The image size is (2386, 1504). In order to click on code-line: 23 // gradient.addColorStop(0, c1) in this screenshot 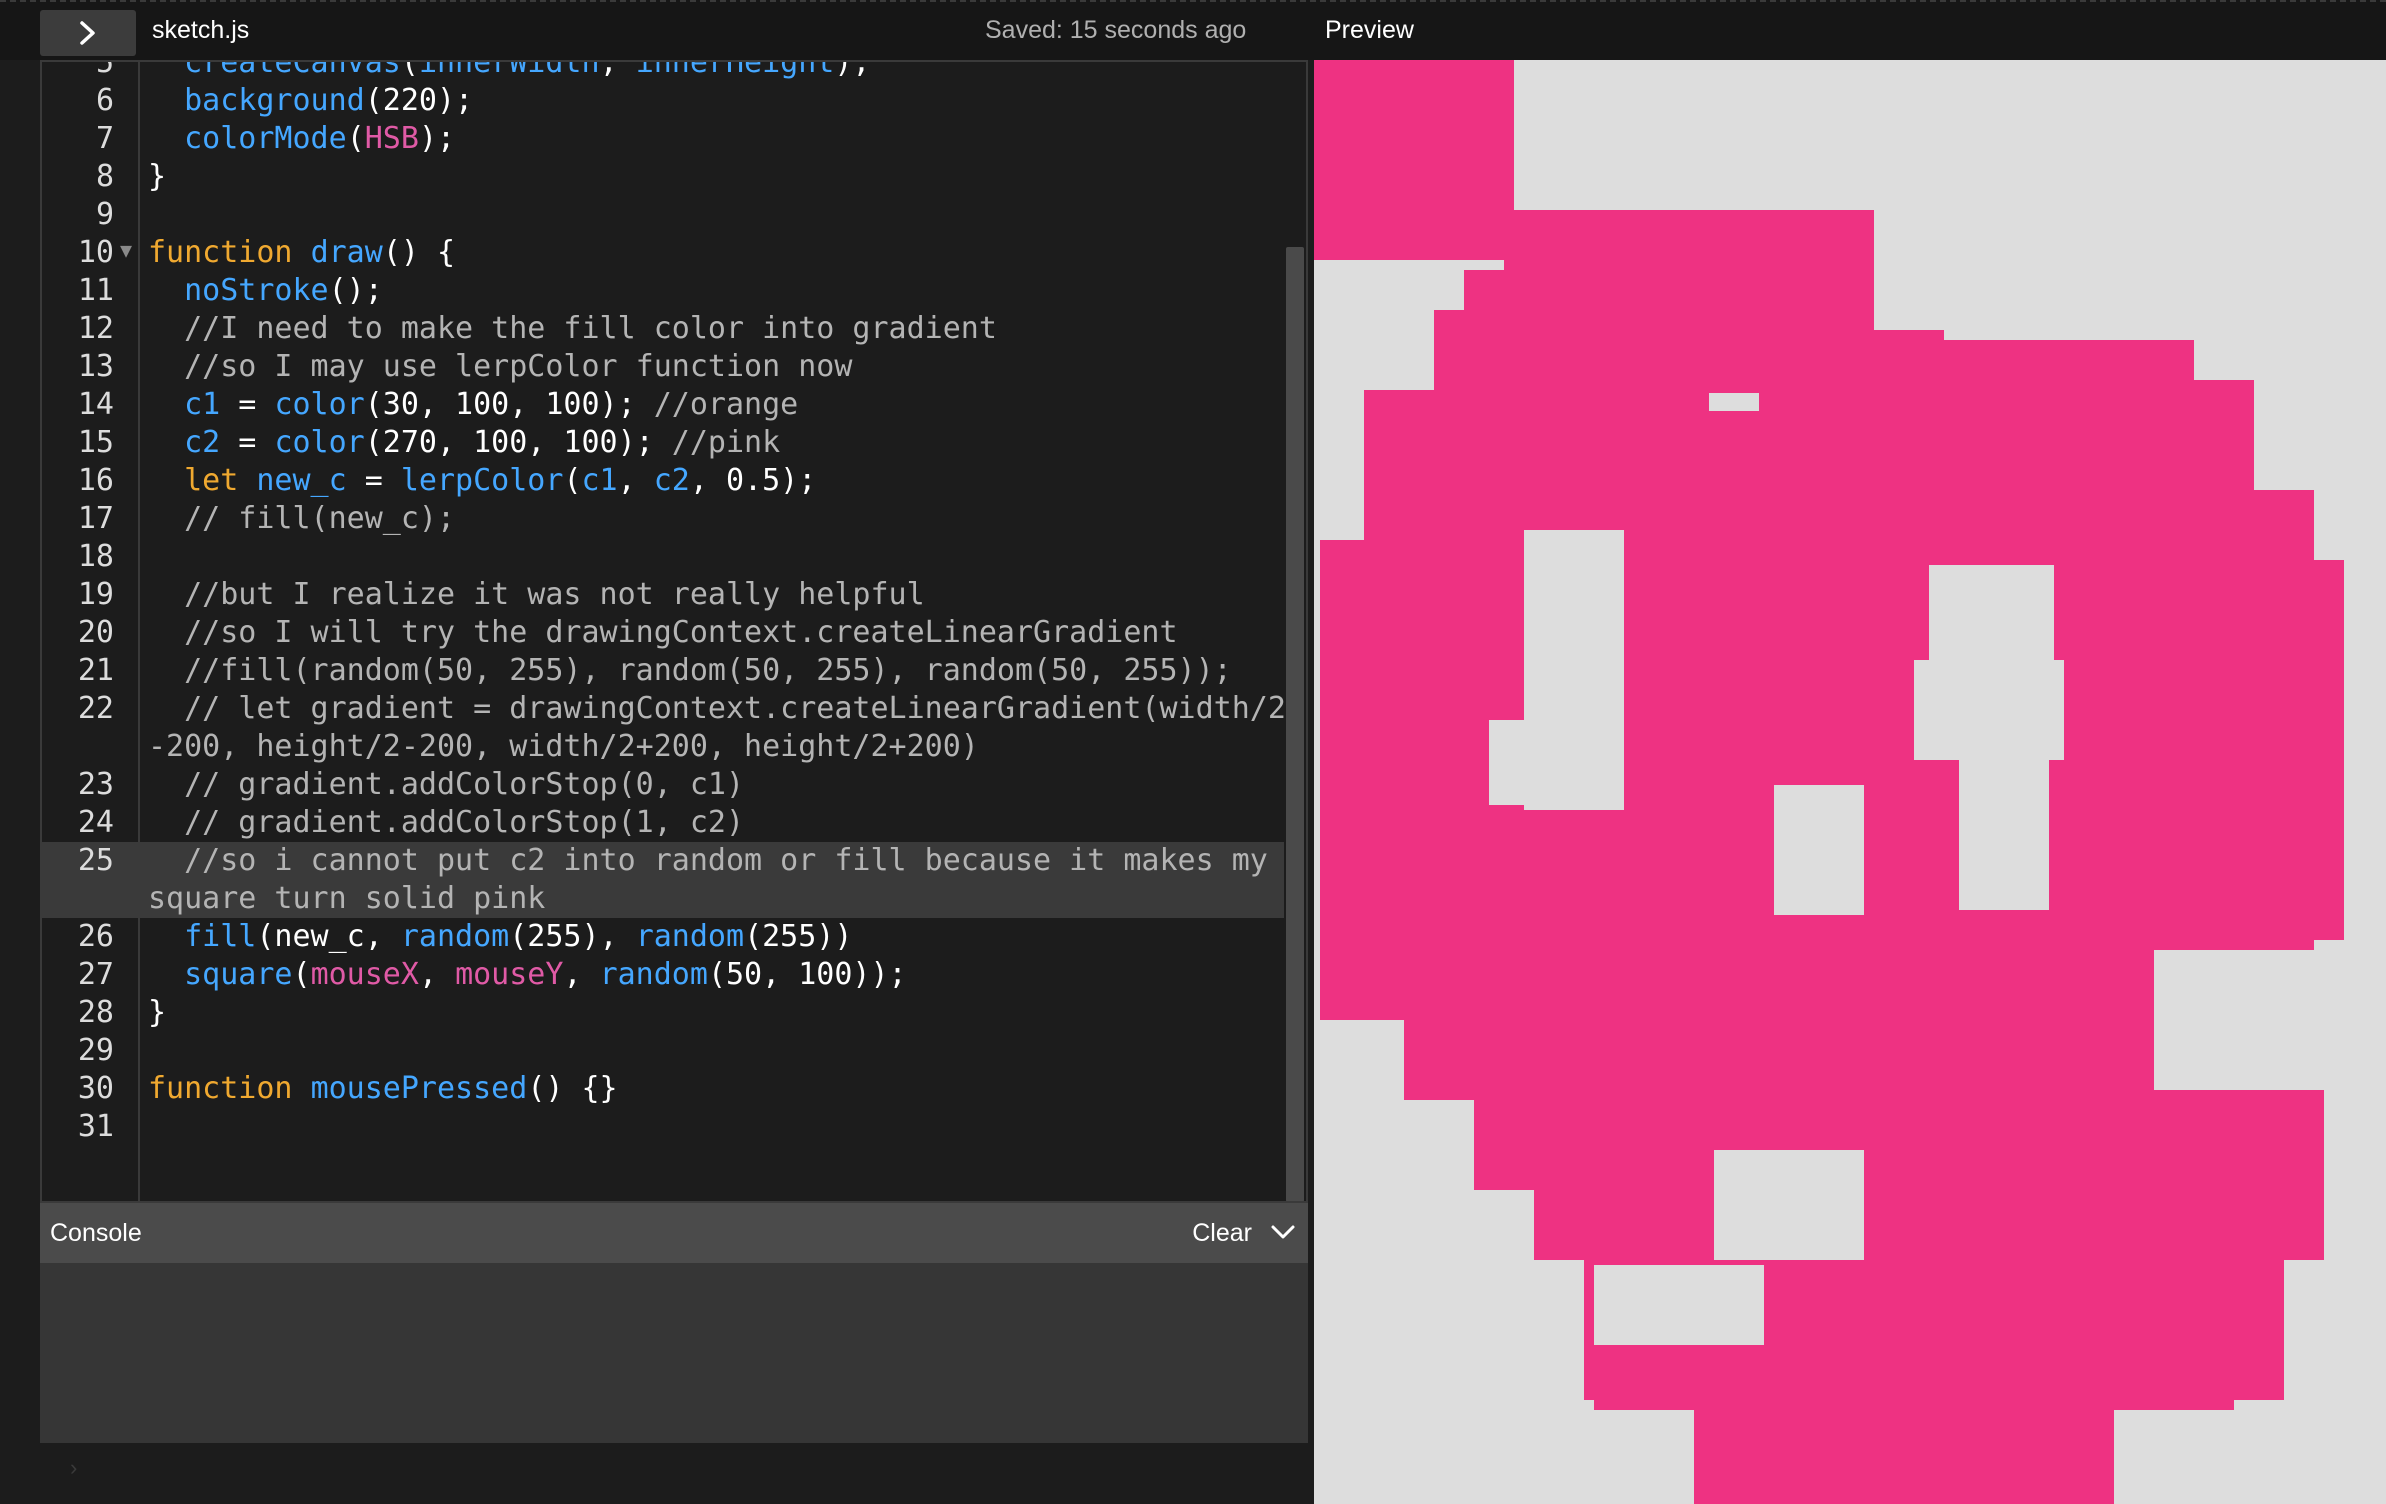, I will do `click(667, 785)`.